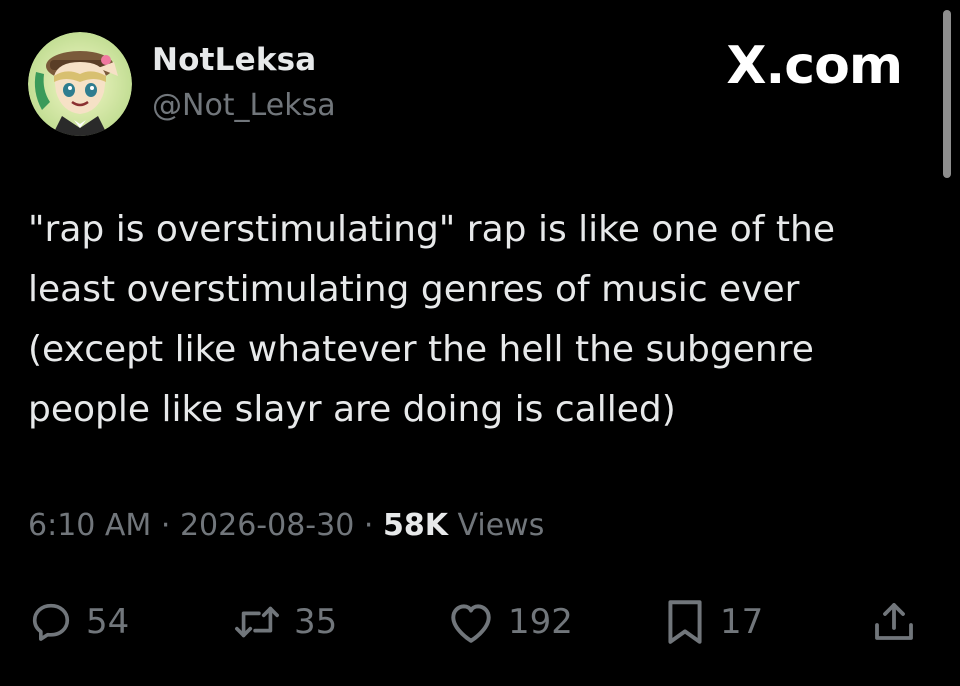 The height and width of the screenshot is (686, 960). What do you see at coordinates (267, 525) in the screenshot?
I see `tweet-date: 2026-08-30` at bounding box center [267, 525].